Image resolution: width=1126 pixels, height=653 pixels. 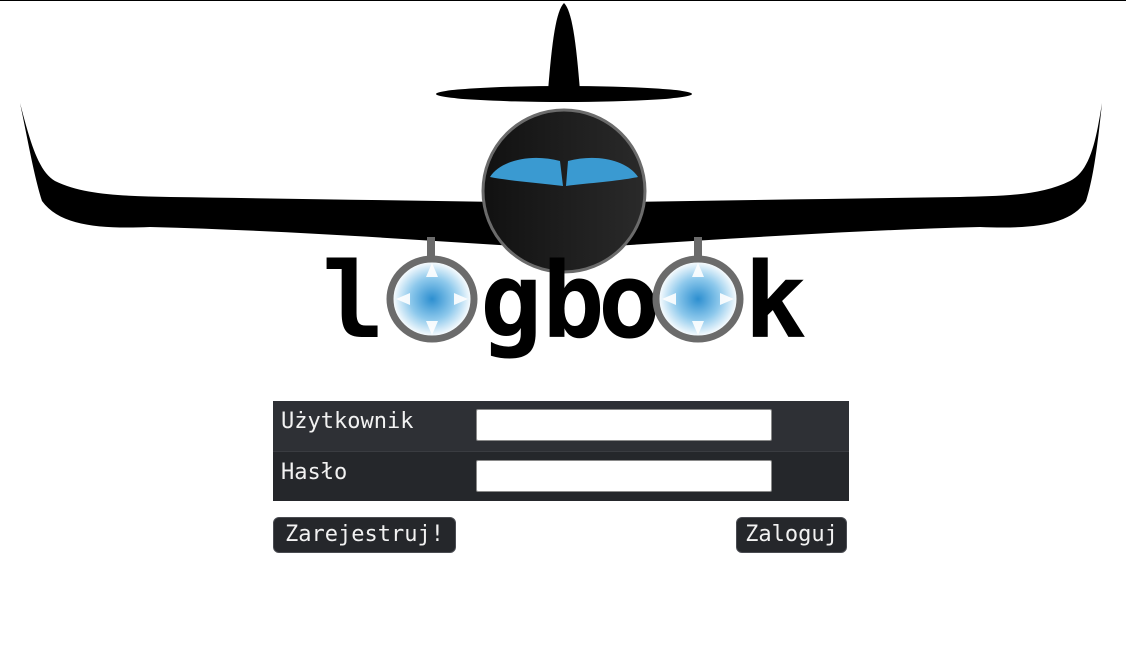 I want to click on username-input, so click(x=624, y=425).